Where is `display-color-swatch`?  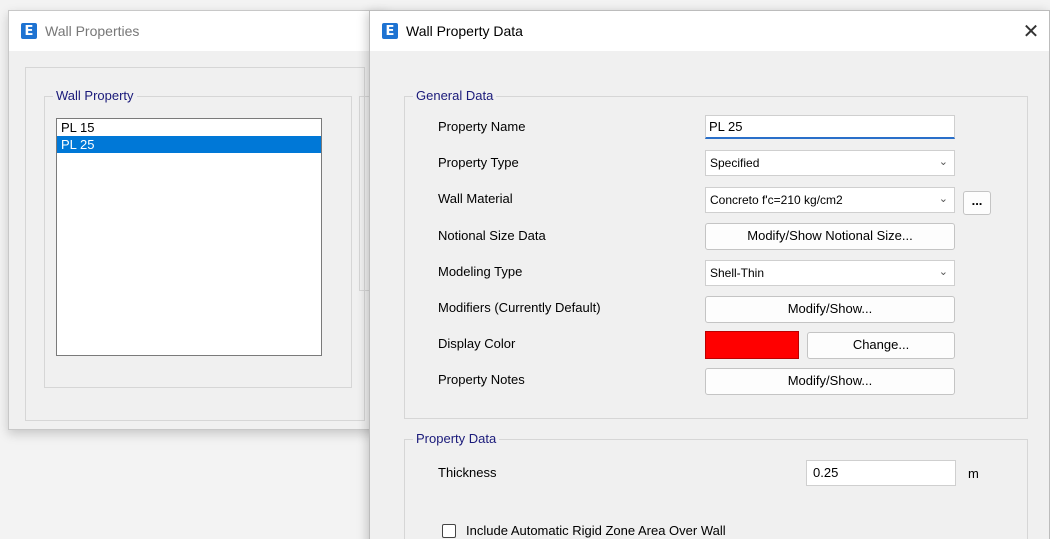 display-color-swatch is located at coordinates (752, 345).